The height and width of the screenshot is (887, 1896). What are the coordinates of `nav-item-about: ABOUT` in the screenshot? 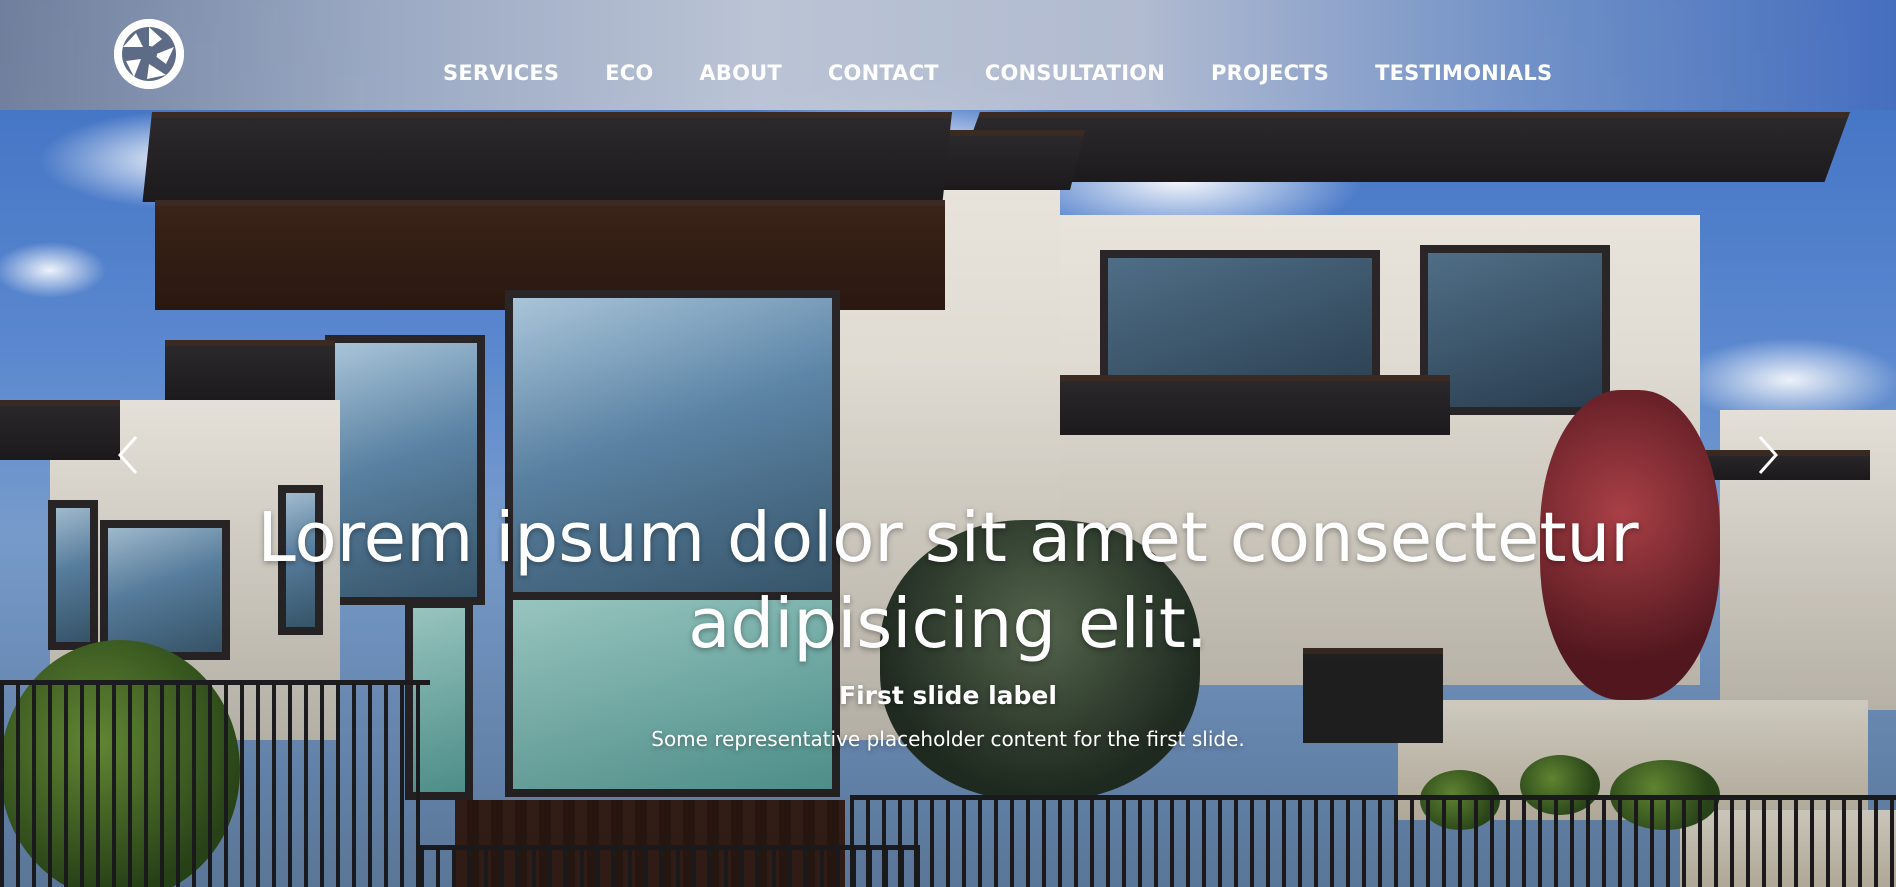 It's located at (740, 73).